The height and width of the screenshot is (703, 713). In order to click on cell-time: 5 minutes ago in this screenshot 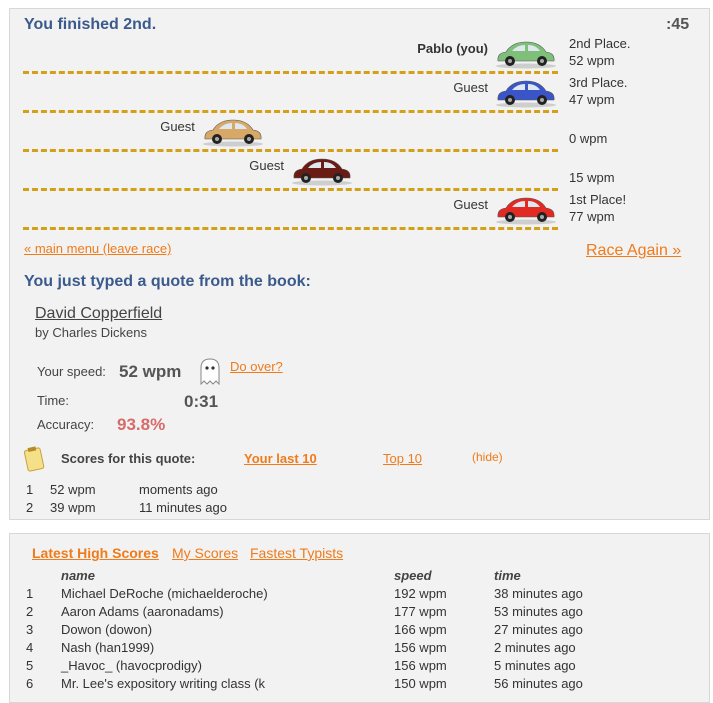, I will do `click(535, 665)`.